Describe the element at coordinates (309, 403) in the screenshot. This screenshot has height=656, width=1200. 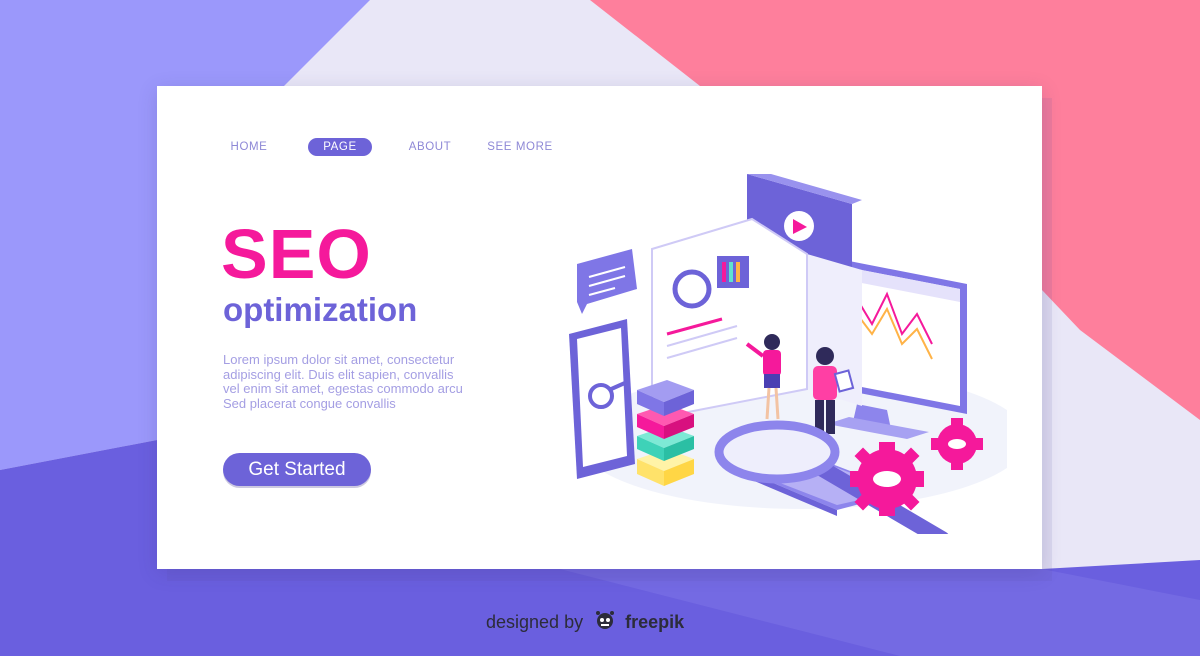
I see `body-line: Sed placerat congue convallis` at that location.